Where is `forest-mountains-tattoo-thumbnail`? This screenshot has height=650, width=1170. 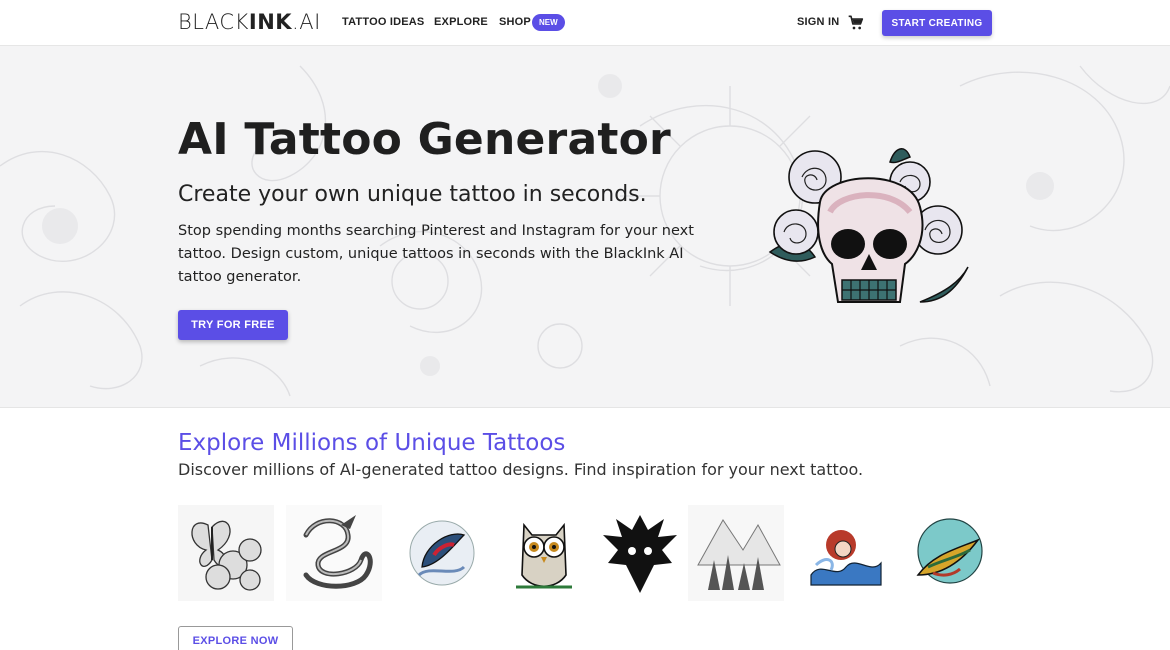
forest-mountains-tattoo-thumbnail is located at coordinates (736, 553).